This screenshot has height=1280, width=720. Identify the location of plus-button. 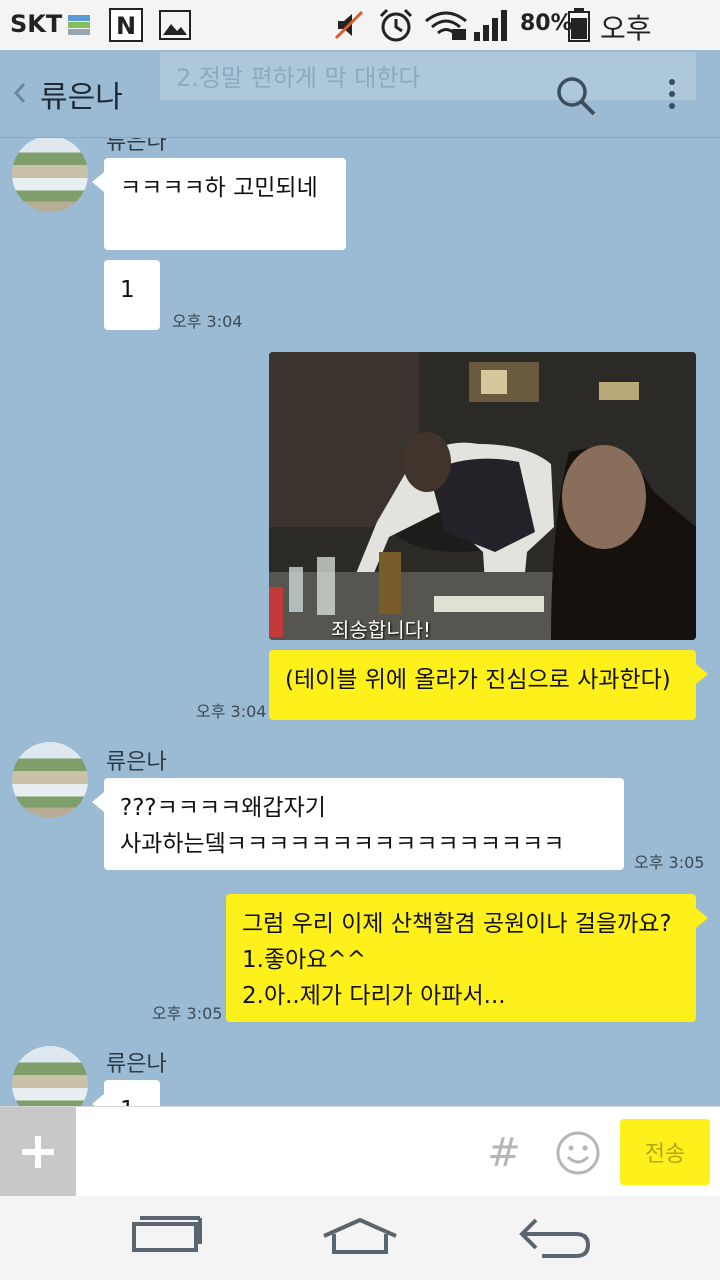
(38, 1152).